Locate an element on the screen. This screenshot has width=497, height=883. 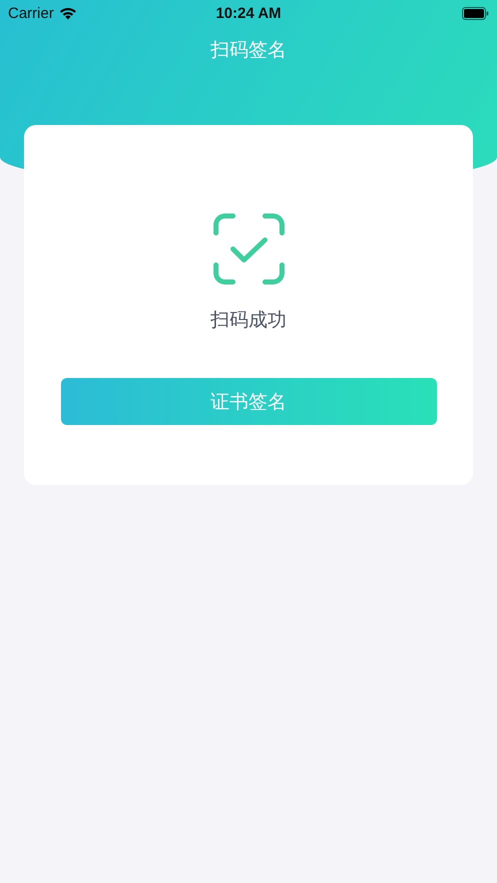
certificate-sign-button: 证书签名 is located at coordinates (248, 401).